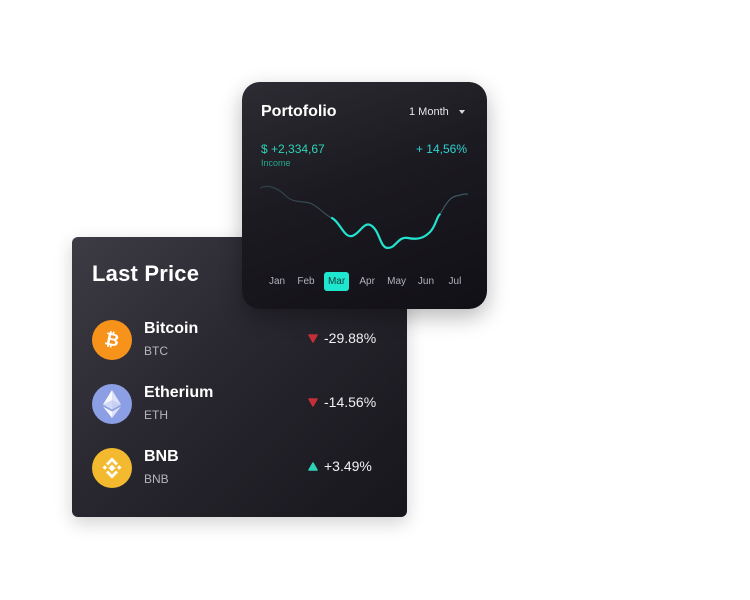 Image resolution: width=750 pixels, height=600 pixels. Describe the element at coordinates (161, 456) in the screenshot. I see `coin-name: BNB` at that location.